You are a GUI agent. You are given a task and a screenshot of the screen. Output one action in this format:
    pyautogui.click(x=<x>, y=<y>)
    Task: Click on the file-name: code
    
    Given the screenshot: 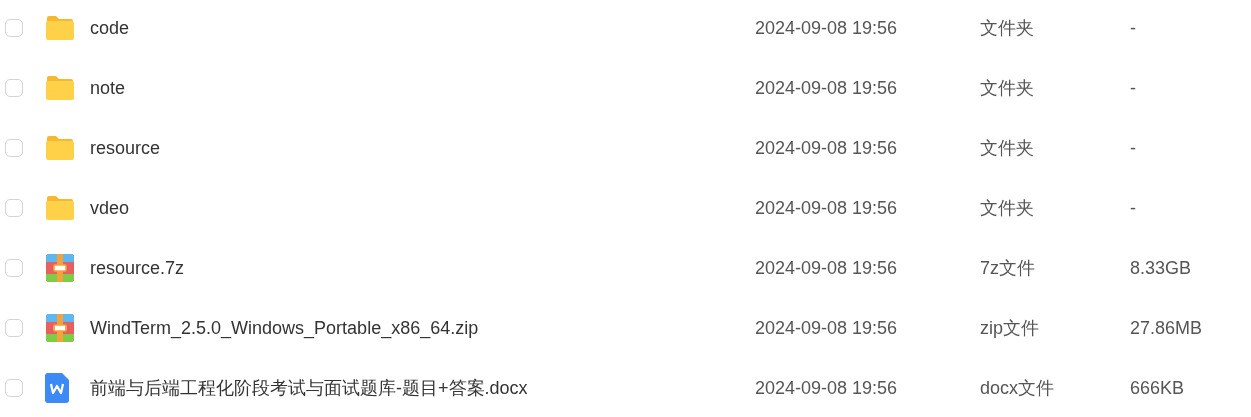 What is the action you would take?
    pyautogui.click(x=110, y=28)
    